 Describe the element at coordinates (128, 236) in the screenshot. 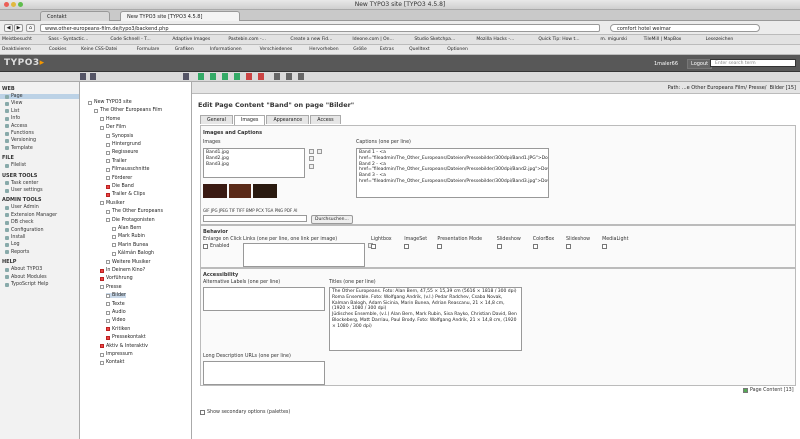

I see `tree-item: Mark Rubin` at that location.